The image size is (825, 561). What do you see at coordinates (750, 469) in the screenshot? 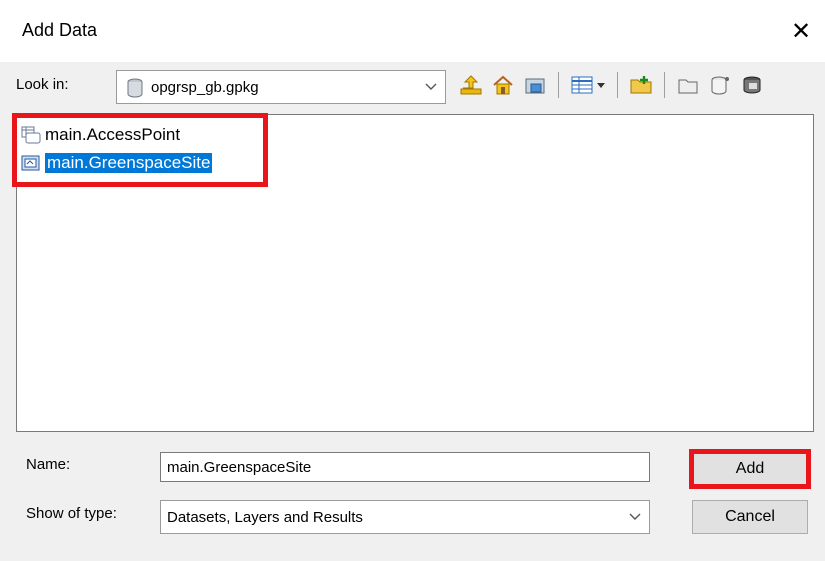
I see `add-button: Add` at bounding box center [750, 469].